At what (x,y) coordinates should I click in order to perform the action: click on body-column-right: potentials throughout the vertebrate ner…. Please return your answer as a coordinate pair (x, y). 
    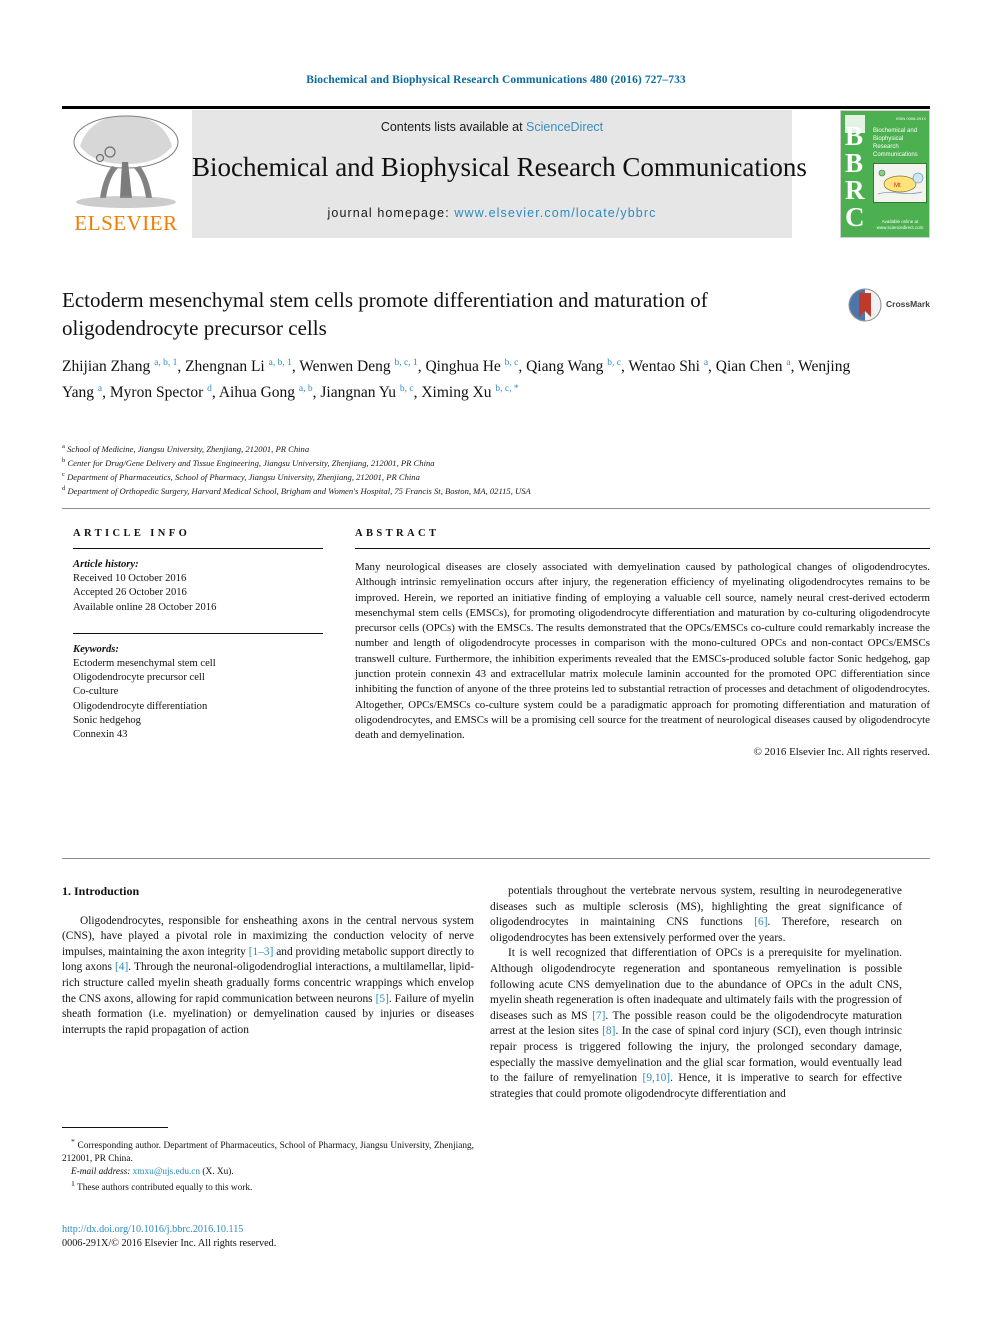
    Looking at the image, I should click on (696, 993).